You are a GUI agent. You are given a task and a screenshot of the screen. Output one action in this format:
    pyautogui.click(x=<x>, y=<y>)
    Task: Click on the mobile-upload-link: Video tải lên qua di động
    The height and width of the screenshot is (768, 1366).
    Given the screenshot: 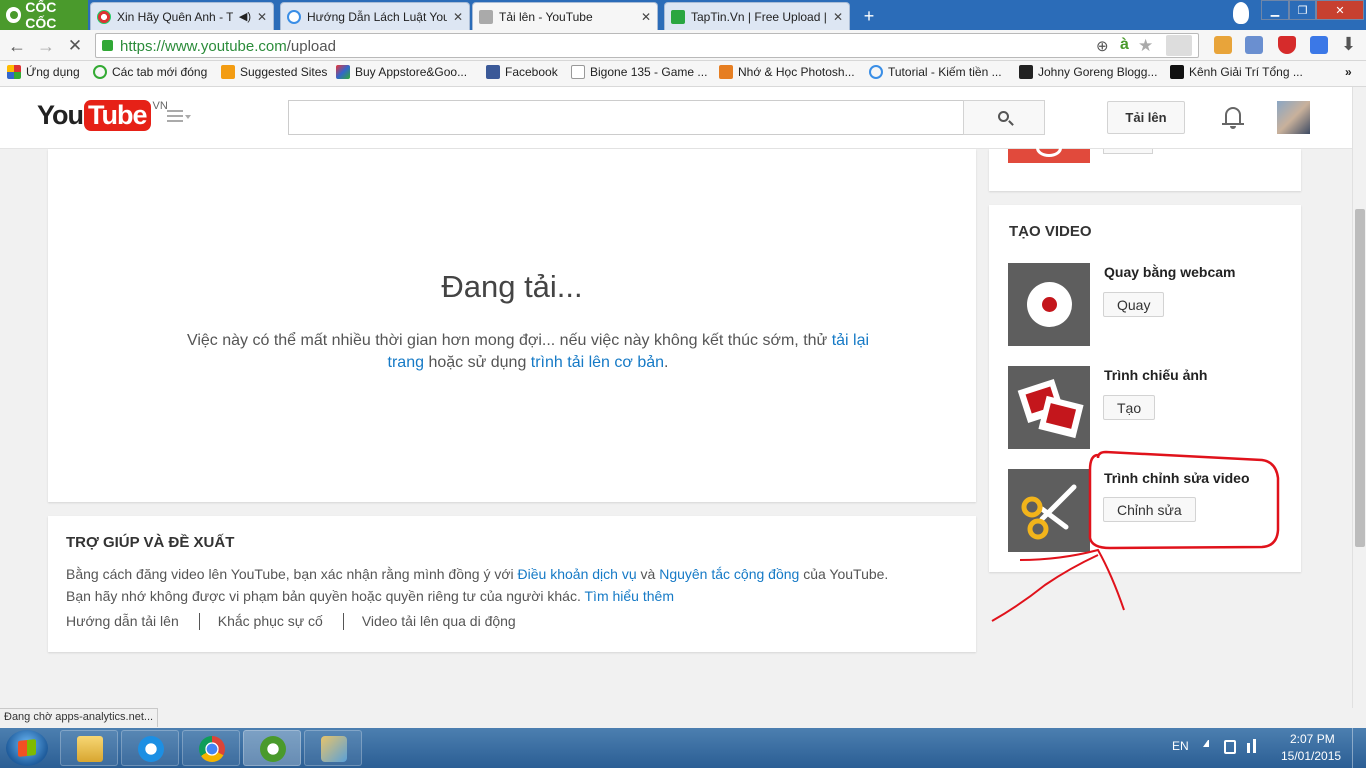 What is the action you would take?
    pyautogui.click(x=449, y=621)
    